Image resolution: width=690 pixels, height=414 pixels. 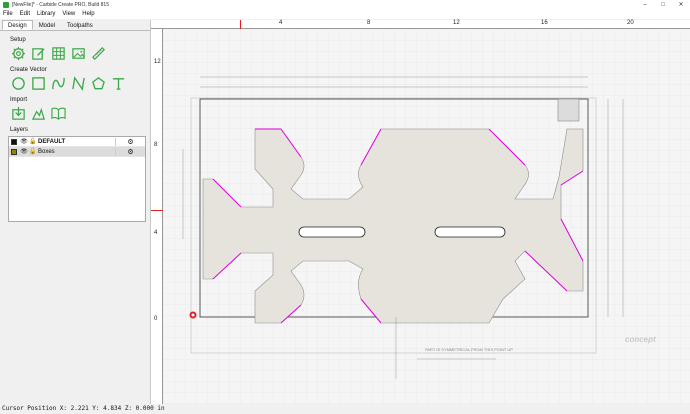 I want to click on image-icon, so click(x=78, y=53).